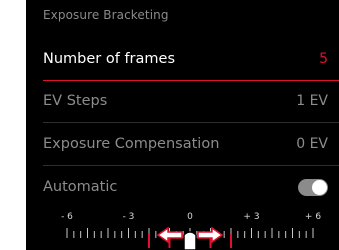 The image size is (339, 250). What do you see at coordinates (312, 101) in the screenshot?
I see `menu-item-value: 1 EV` at bounding box center [312, 101].